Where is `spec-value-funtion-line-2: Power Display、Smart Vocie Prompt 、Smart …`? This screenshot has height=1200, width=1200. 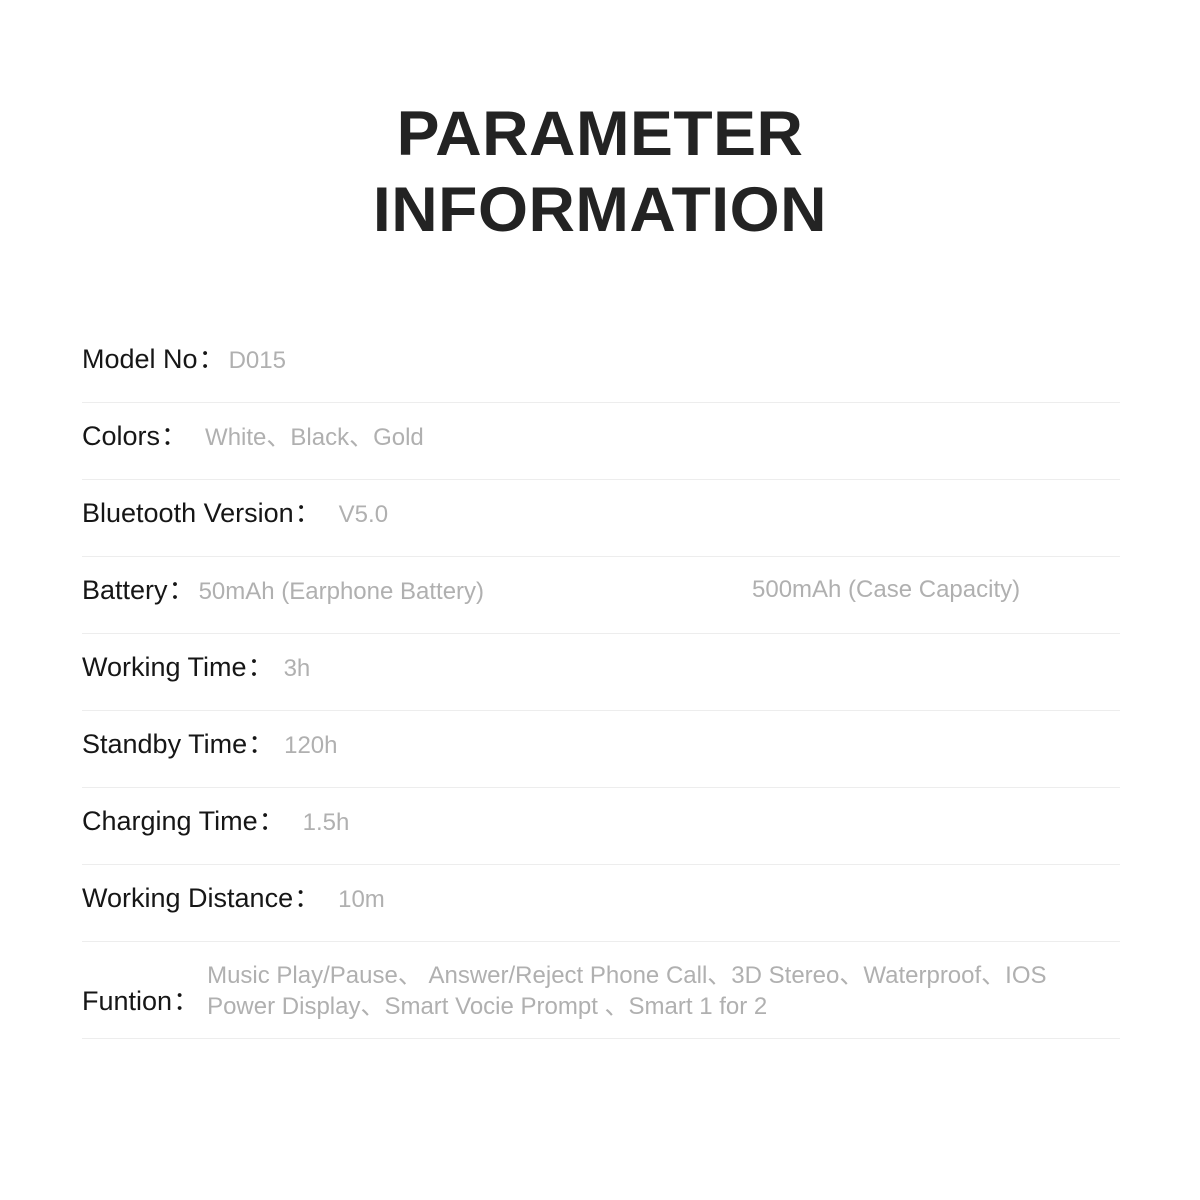 spec-value-funtion-line-2: Power Display、Smart Vocie Prompt 、Smart … is located at coordinates (487, 1006).